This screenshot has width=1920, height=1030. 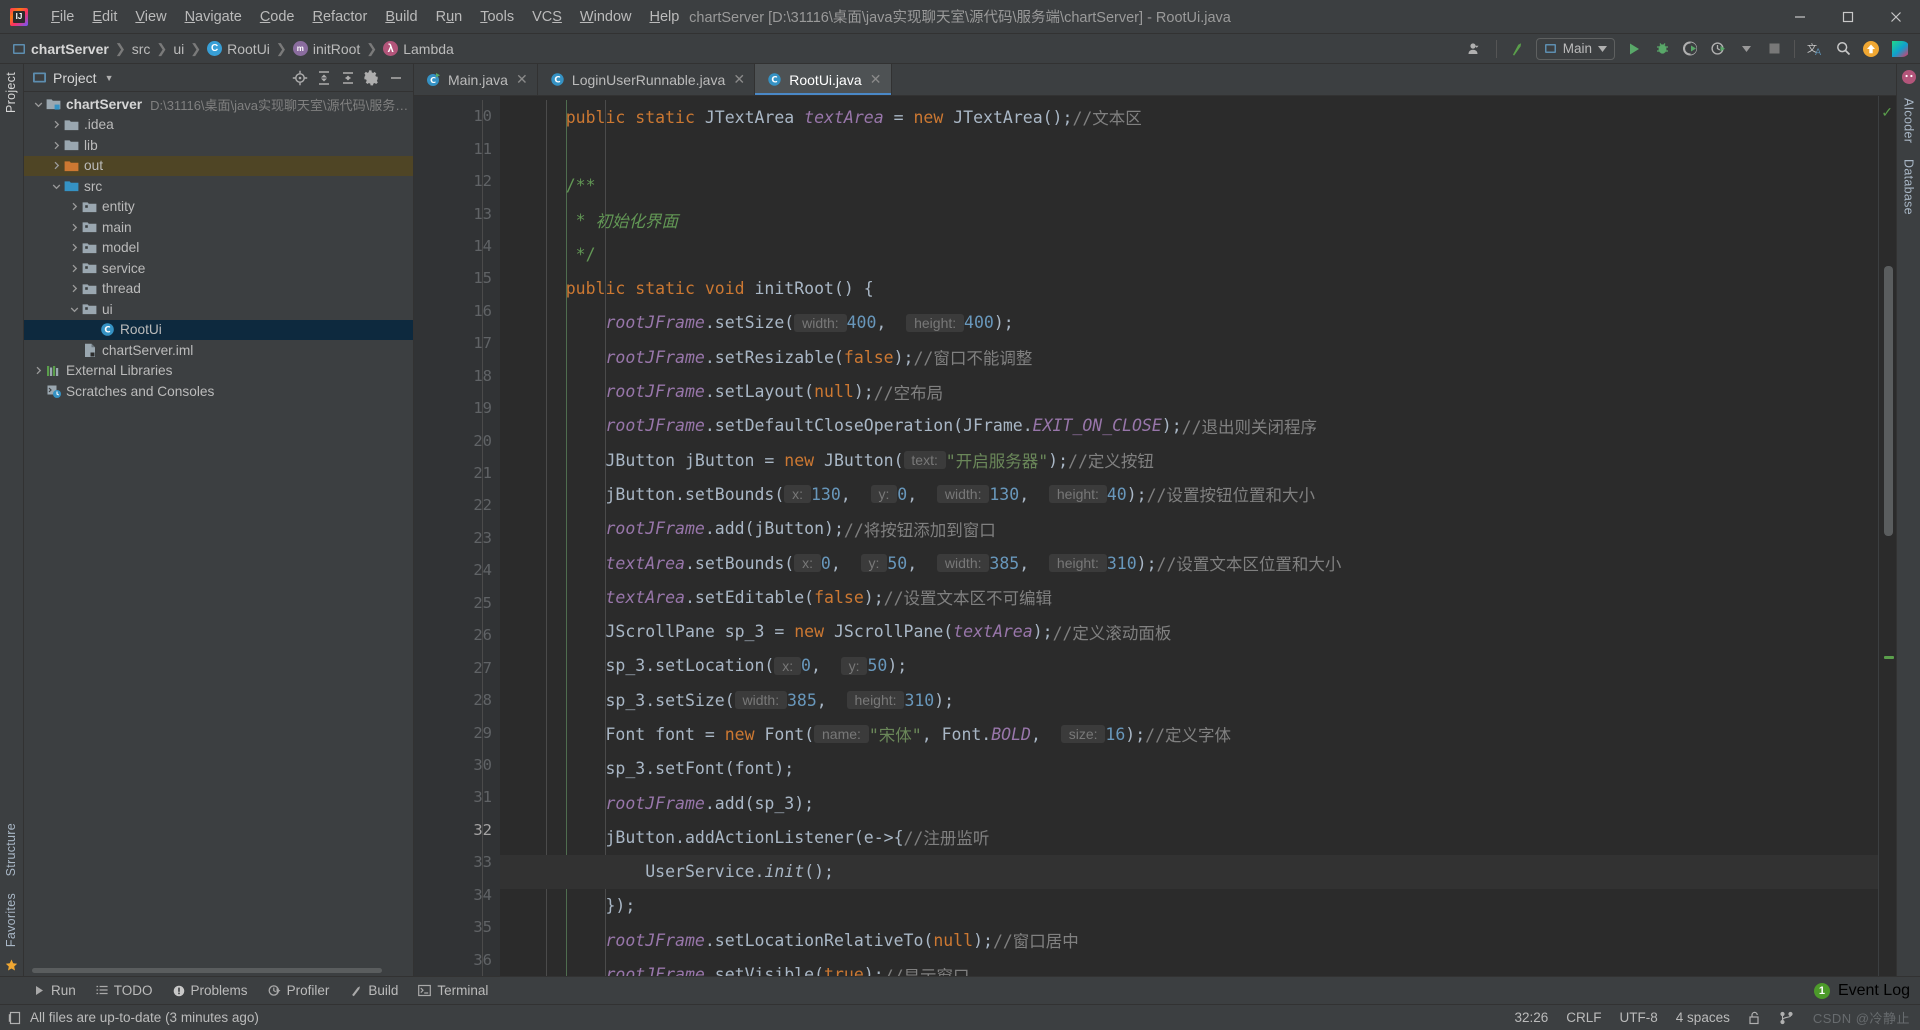 What do you see at coordinates (218, 371) in the screenshot?
I see `tree-item-external-libraries: External Libraries` at bounding box center [218, 371].